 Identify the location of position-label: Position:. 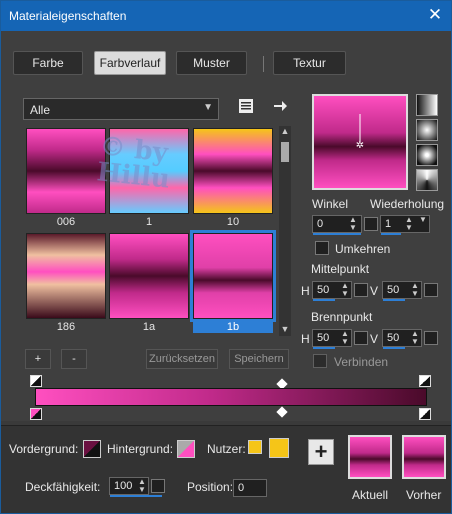
(210, 487).